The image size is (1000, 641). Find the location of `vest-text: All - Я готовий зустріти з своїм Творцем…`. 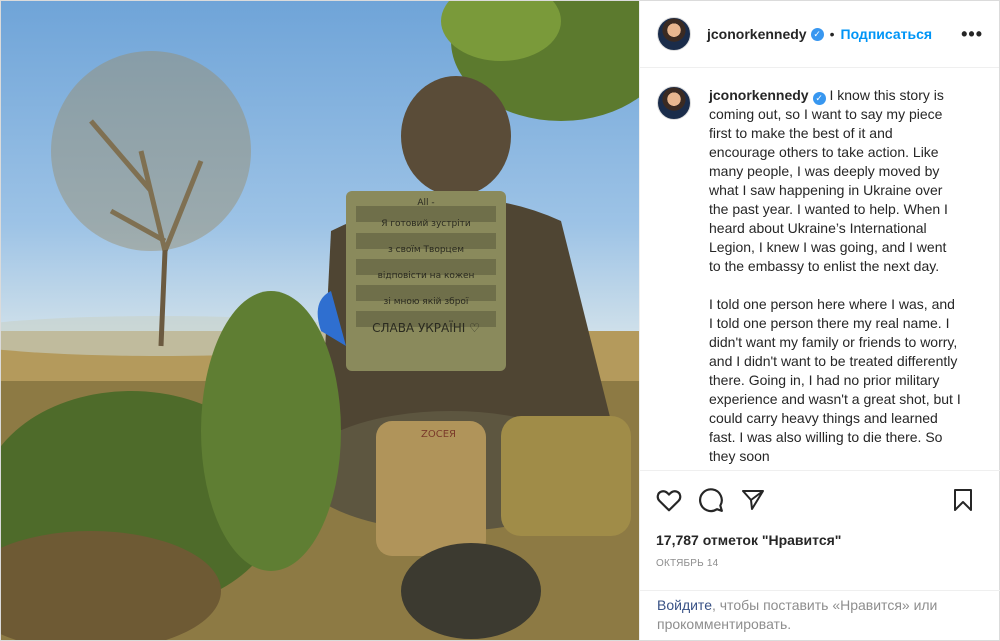

vest-text: All - Я готовий зустріти з своїм Творцем… is located at coordinates (426, 269).